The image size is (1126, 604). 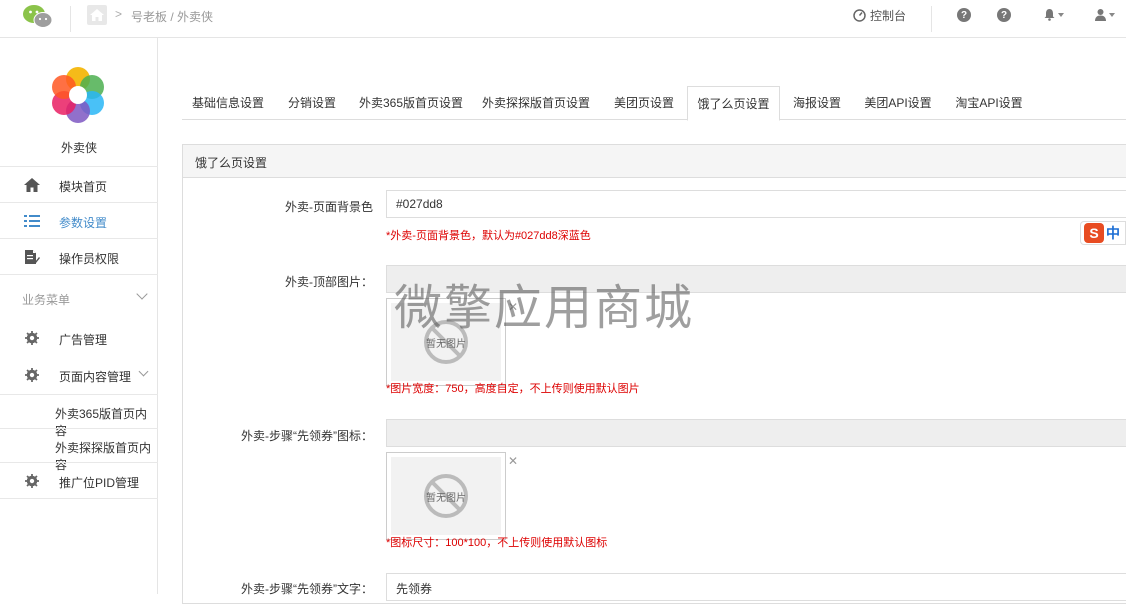 I want to click on tab-meituan-page: 美团页设置, so click(x=644, y=103).